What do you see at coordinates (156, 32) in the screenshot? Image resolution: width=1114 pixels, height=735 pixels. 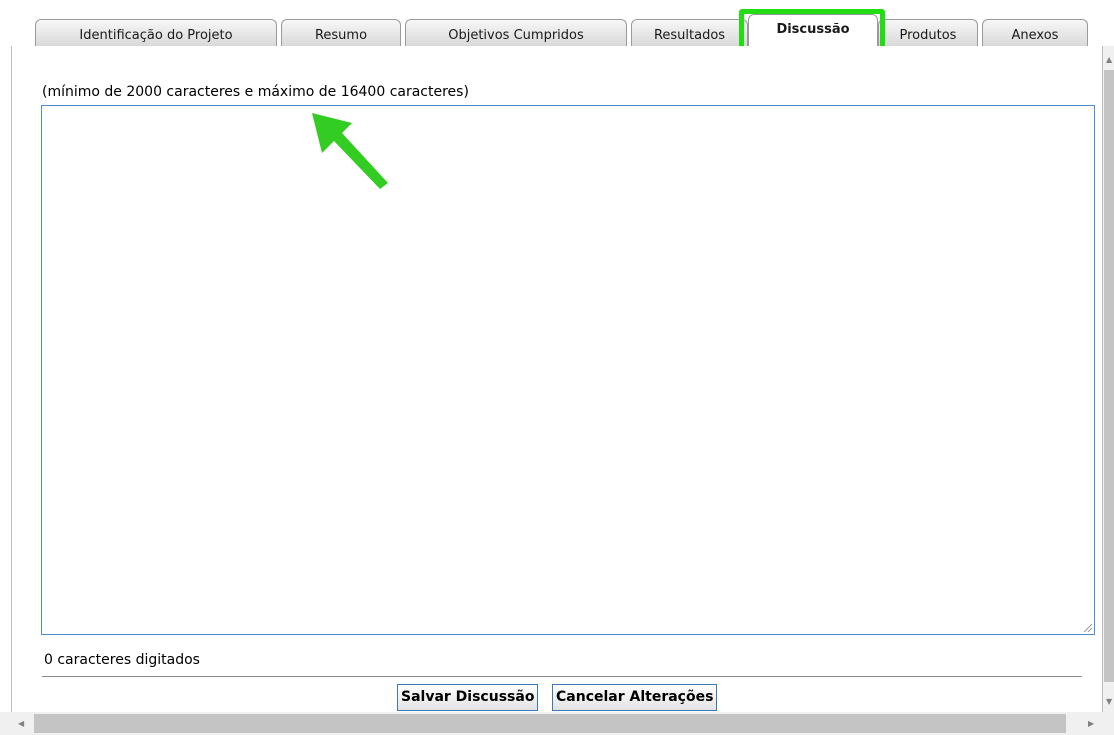 I see `tab-identificacao-do-projeto: Identificação do Projeto` at bounding box center [156, 32].